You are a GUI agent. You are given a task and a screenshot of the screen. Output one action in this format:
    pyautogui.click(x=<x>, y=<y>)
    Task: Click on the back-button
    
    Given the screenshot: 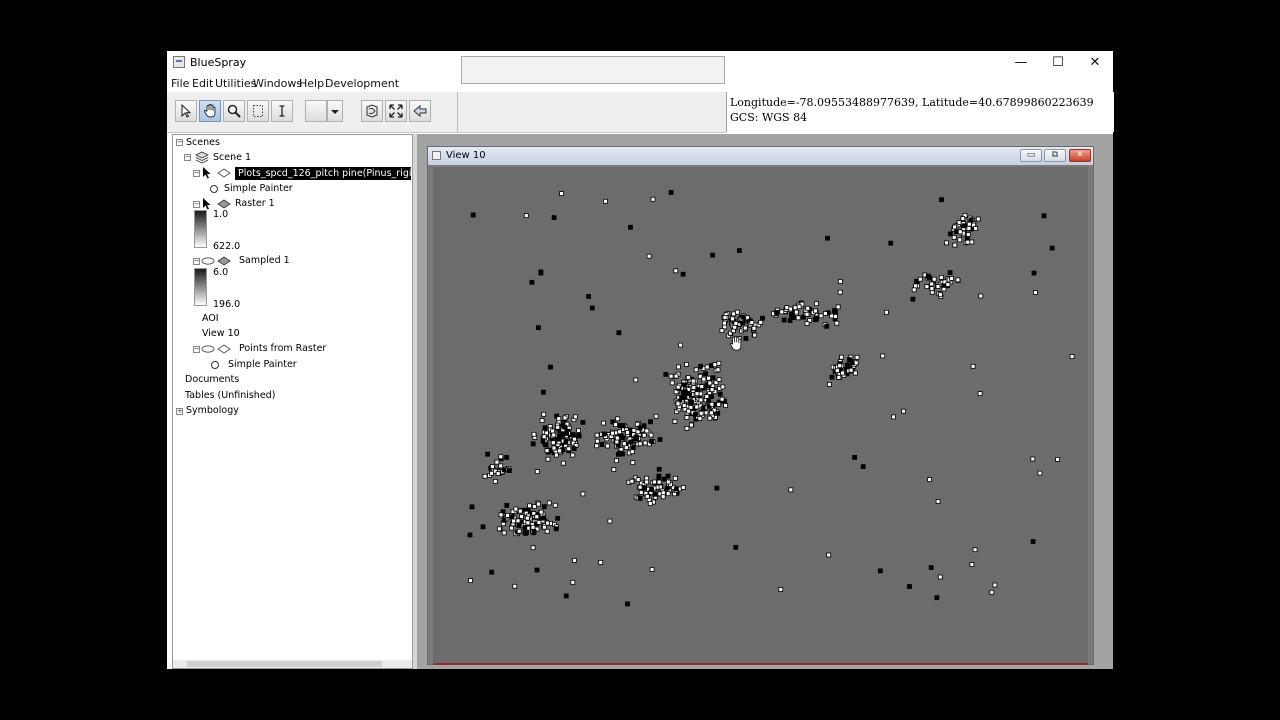 What is the action you would take?
    pyautogui.click(x=420, y=111)
    